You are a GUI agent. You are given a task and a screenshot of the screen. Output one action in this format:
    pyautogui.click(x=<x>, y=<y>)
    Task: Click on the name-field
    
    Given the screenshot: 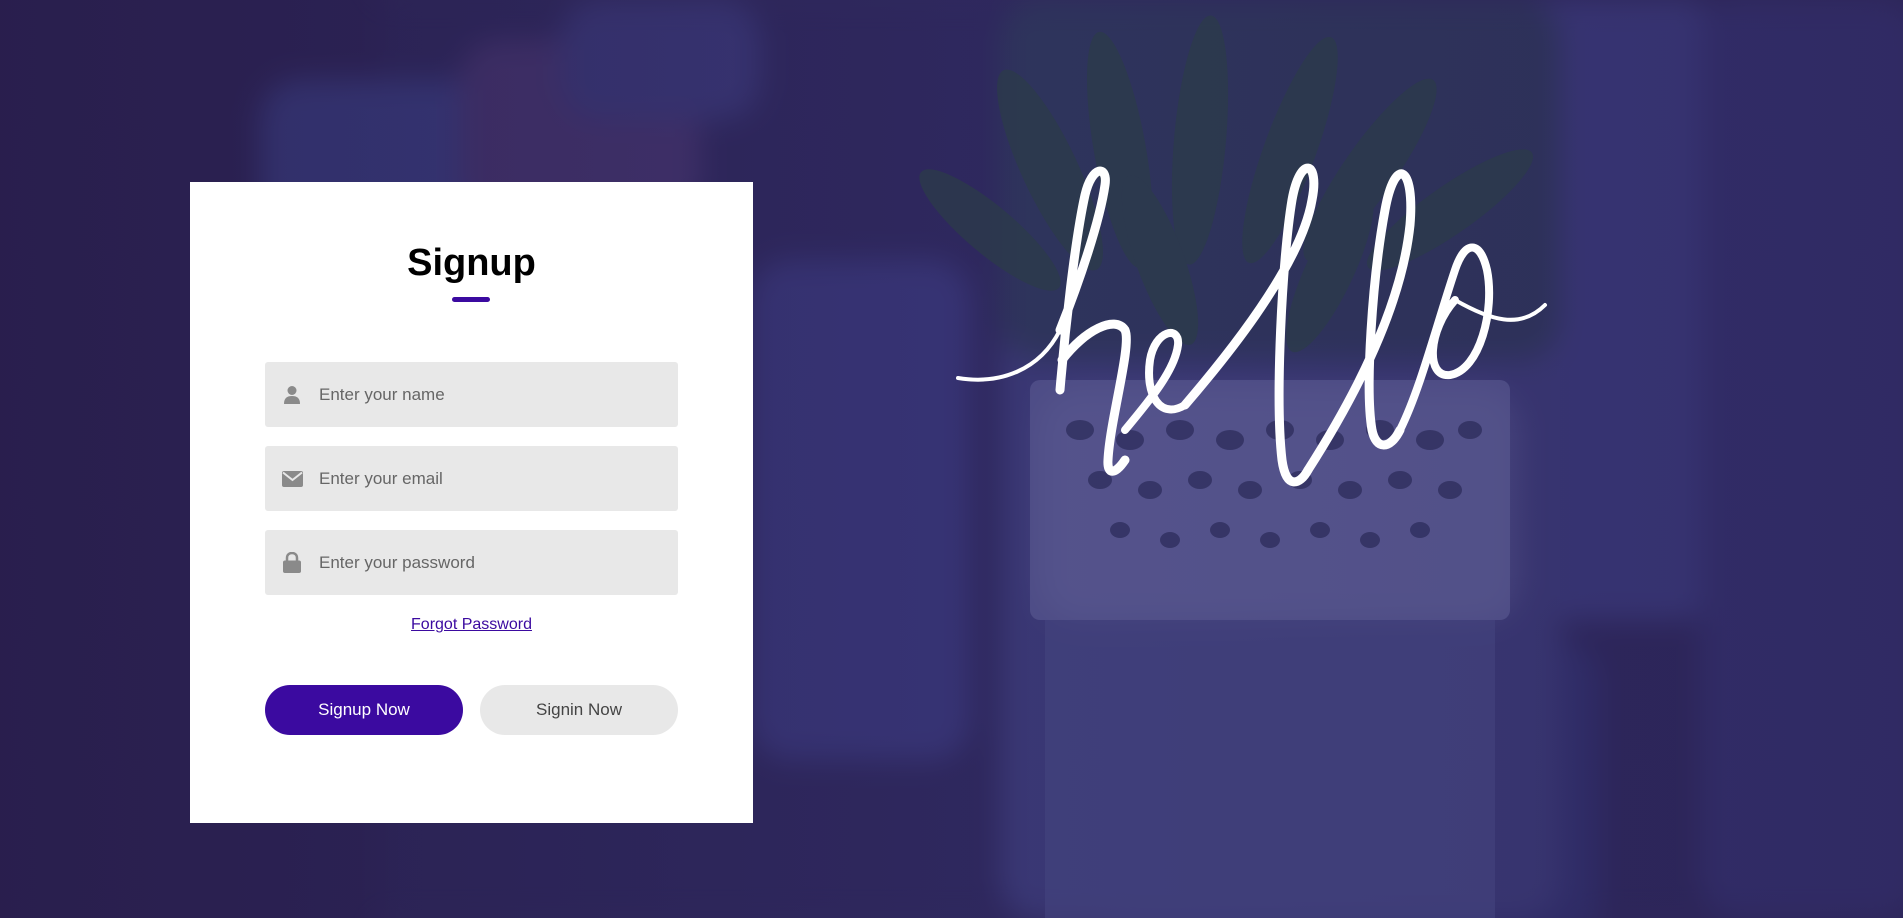 What is the action you would take?
    pyautogui.click(x=471, y=394)
    